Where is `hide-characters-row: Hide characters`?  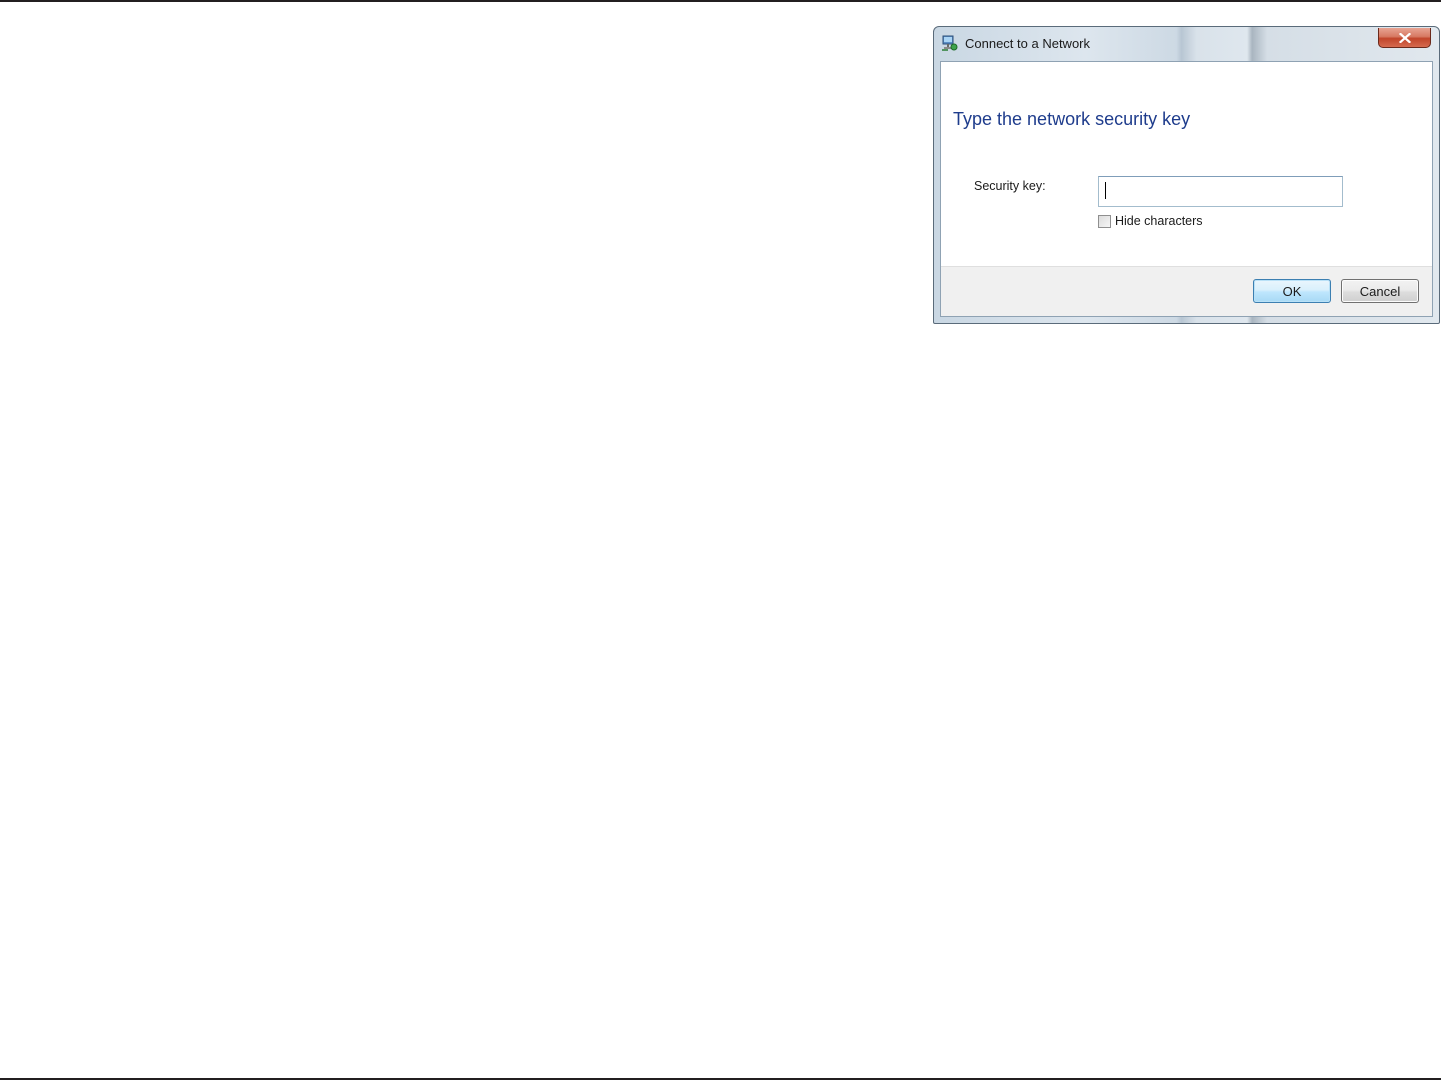 hide-characters-row: Hide characters is located at coordinates (1150, 221).